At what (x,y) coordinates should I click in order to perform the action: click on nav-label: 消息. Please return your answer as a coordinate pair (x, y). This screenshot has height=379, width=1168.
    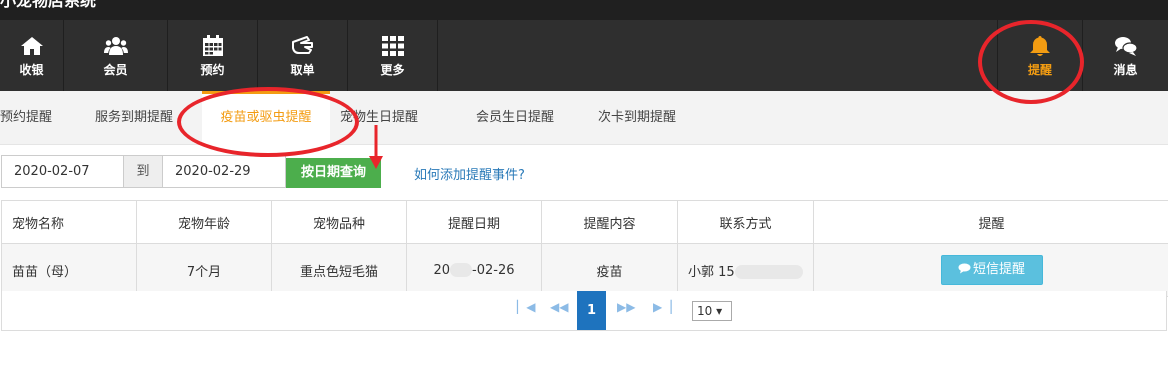
    Looking at the image, I should click on (1125, 70).